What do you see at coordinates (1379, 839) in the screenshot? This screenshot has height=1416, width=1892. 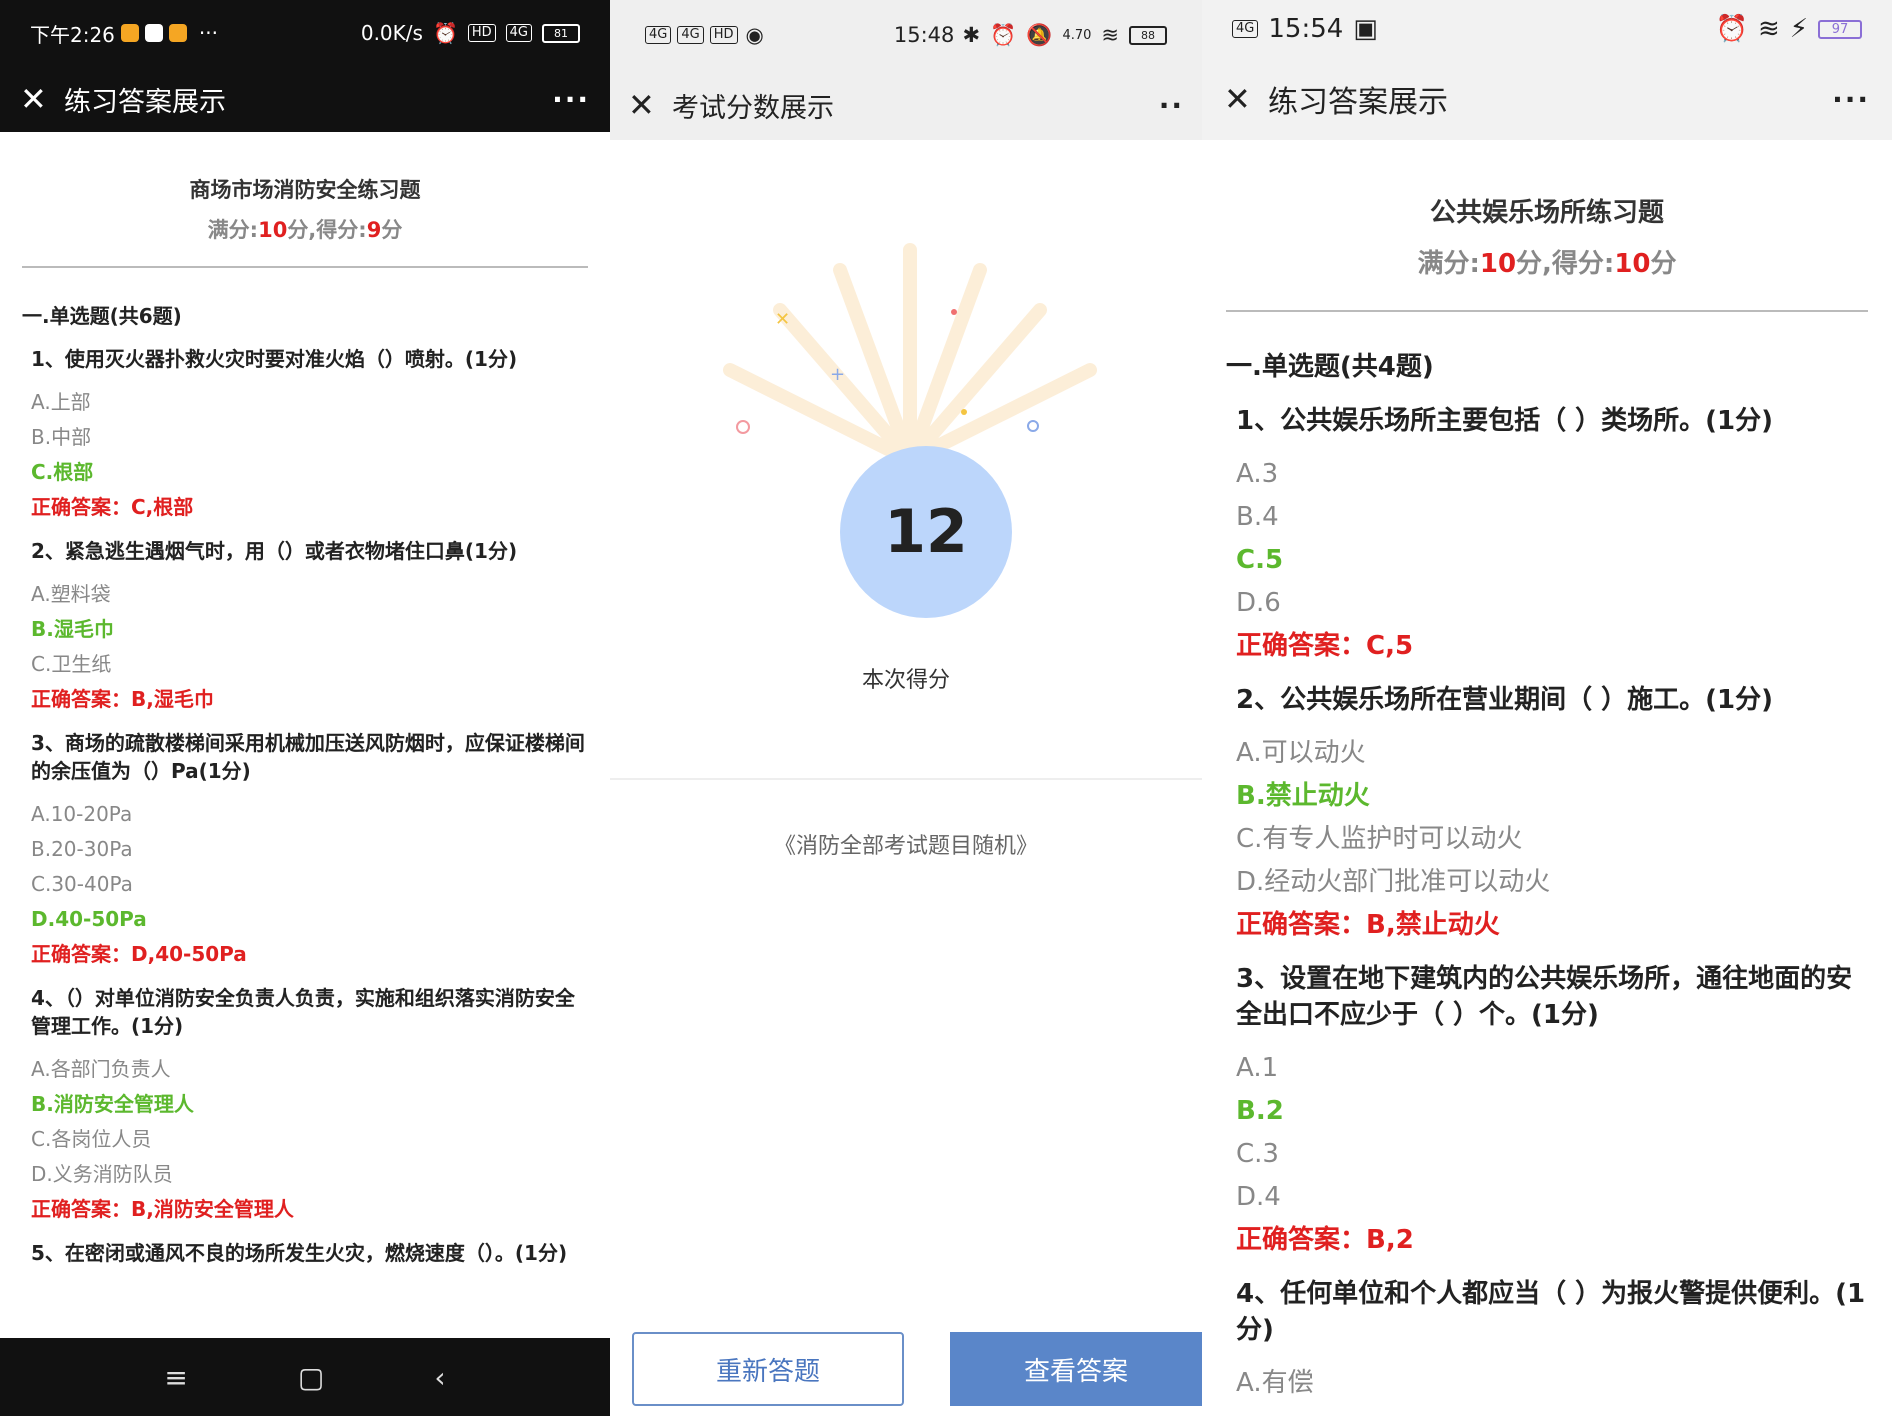 I see `option: C.有专人监护时可以动火` at bounding box center [1379, 839].